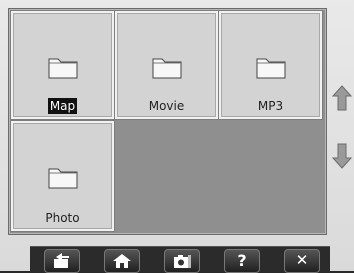 The height and width of the screenshot is (273, 354). I want to click on folder-label: Photo, so click(62, 218).